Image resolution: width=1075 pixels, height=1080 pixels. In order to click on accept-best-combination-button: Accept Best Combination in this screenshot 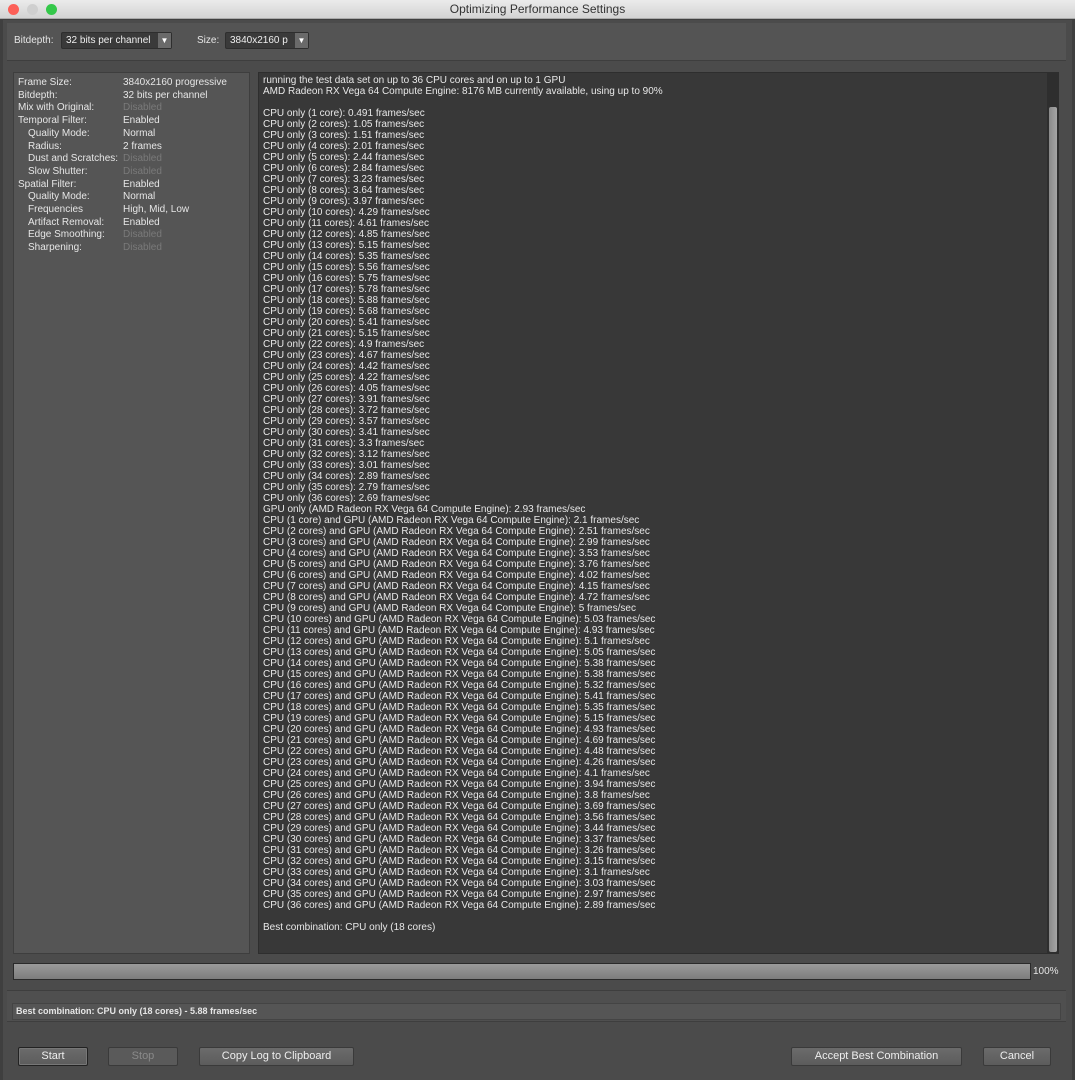, I will do `click(876, 1056)`.